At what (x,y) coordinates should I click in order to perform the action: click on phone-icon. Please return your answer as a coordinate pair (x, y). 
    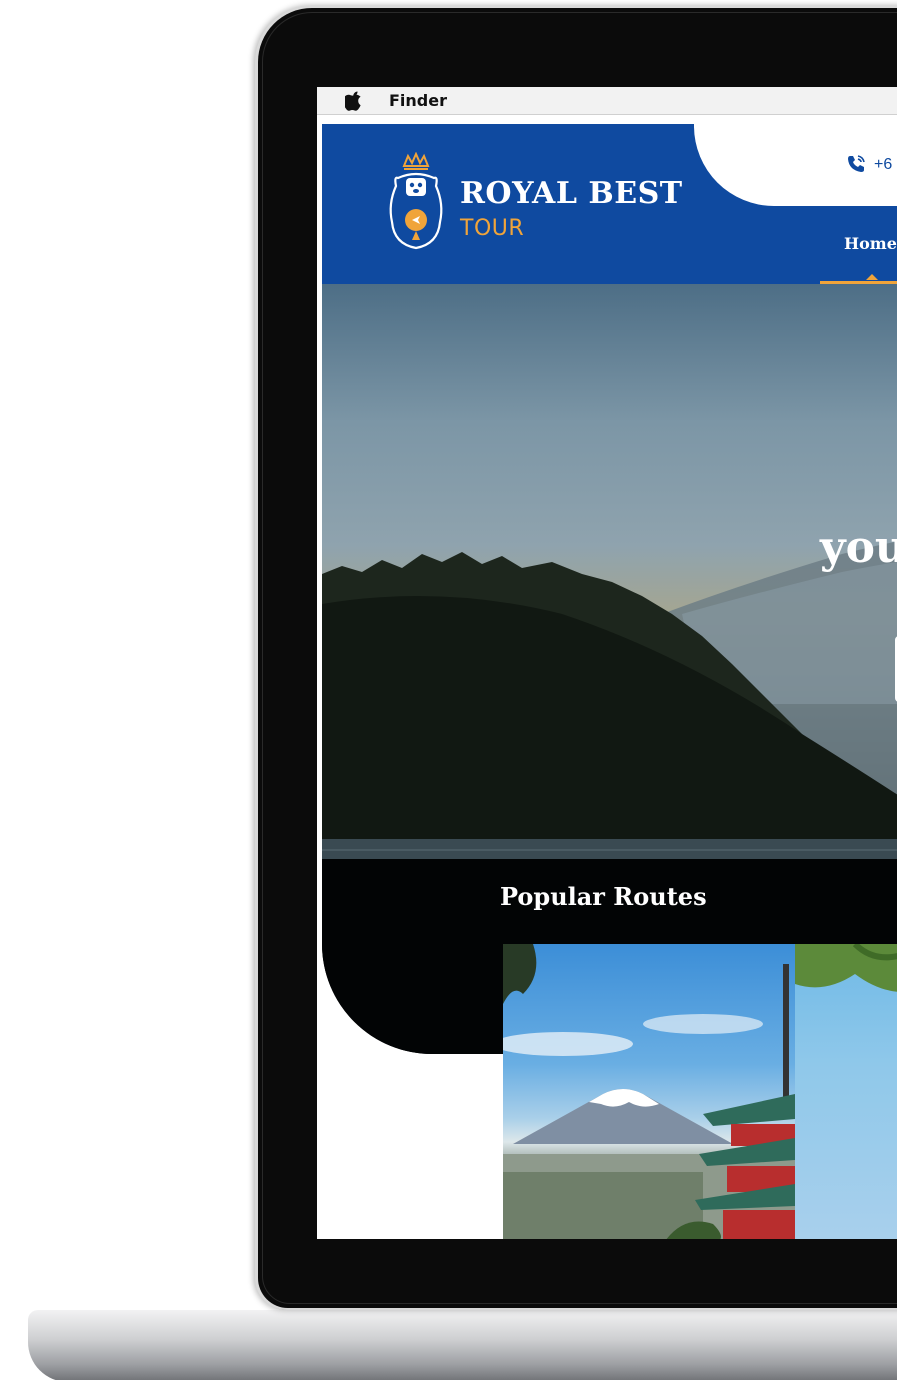
    Looking at the image, I should click on (856, 163).